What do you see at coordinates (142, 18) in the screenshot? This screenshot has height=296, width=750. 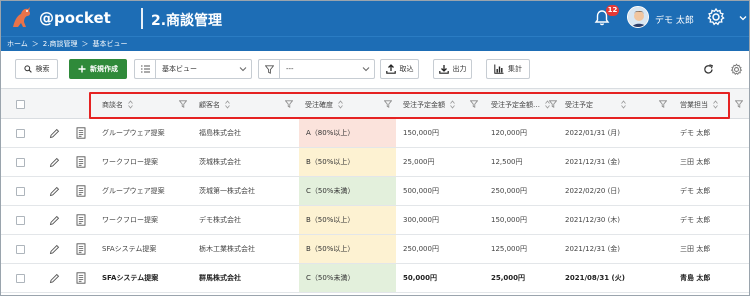 I see `title-divider` at bounding box center [142, 18].